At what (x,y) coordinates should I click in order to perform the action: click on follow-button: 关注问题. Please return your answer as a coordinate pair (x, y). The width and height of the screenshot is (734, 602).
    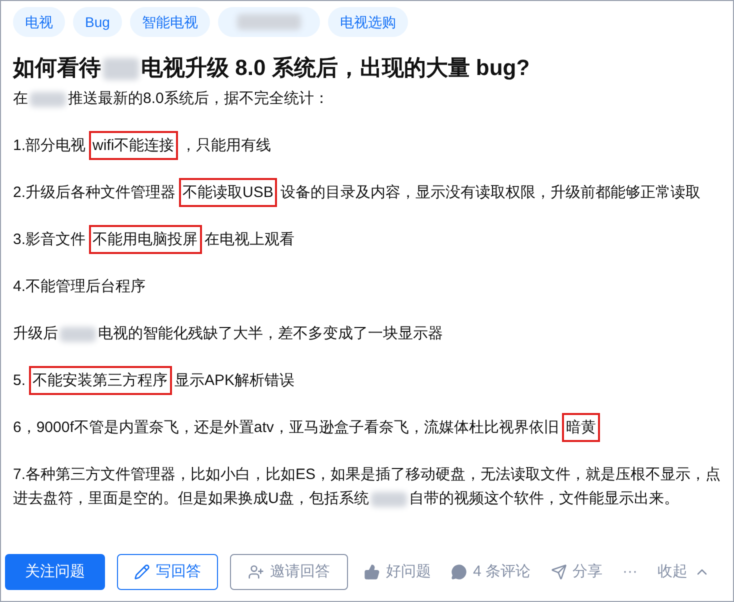
    Looking at the image, I should click on (55, 572).